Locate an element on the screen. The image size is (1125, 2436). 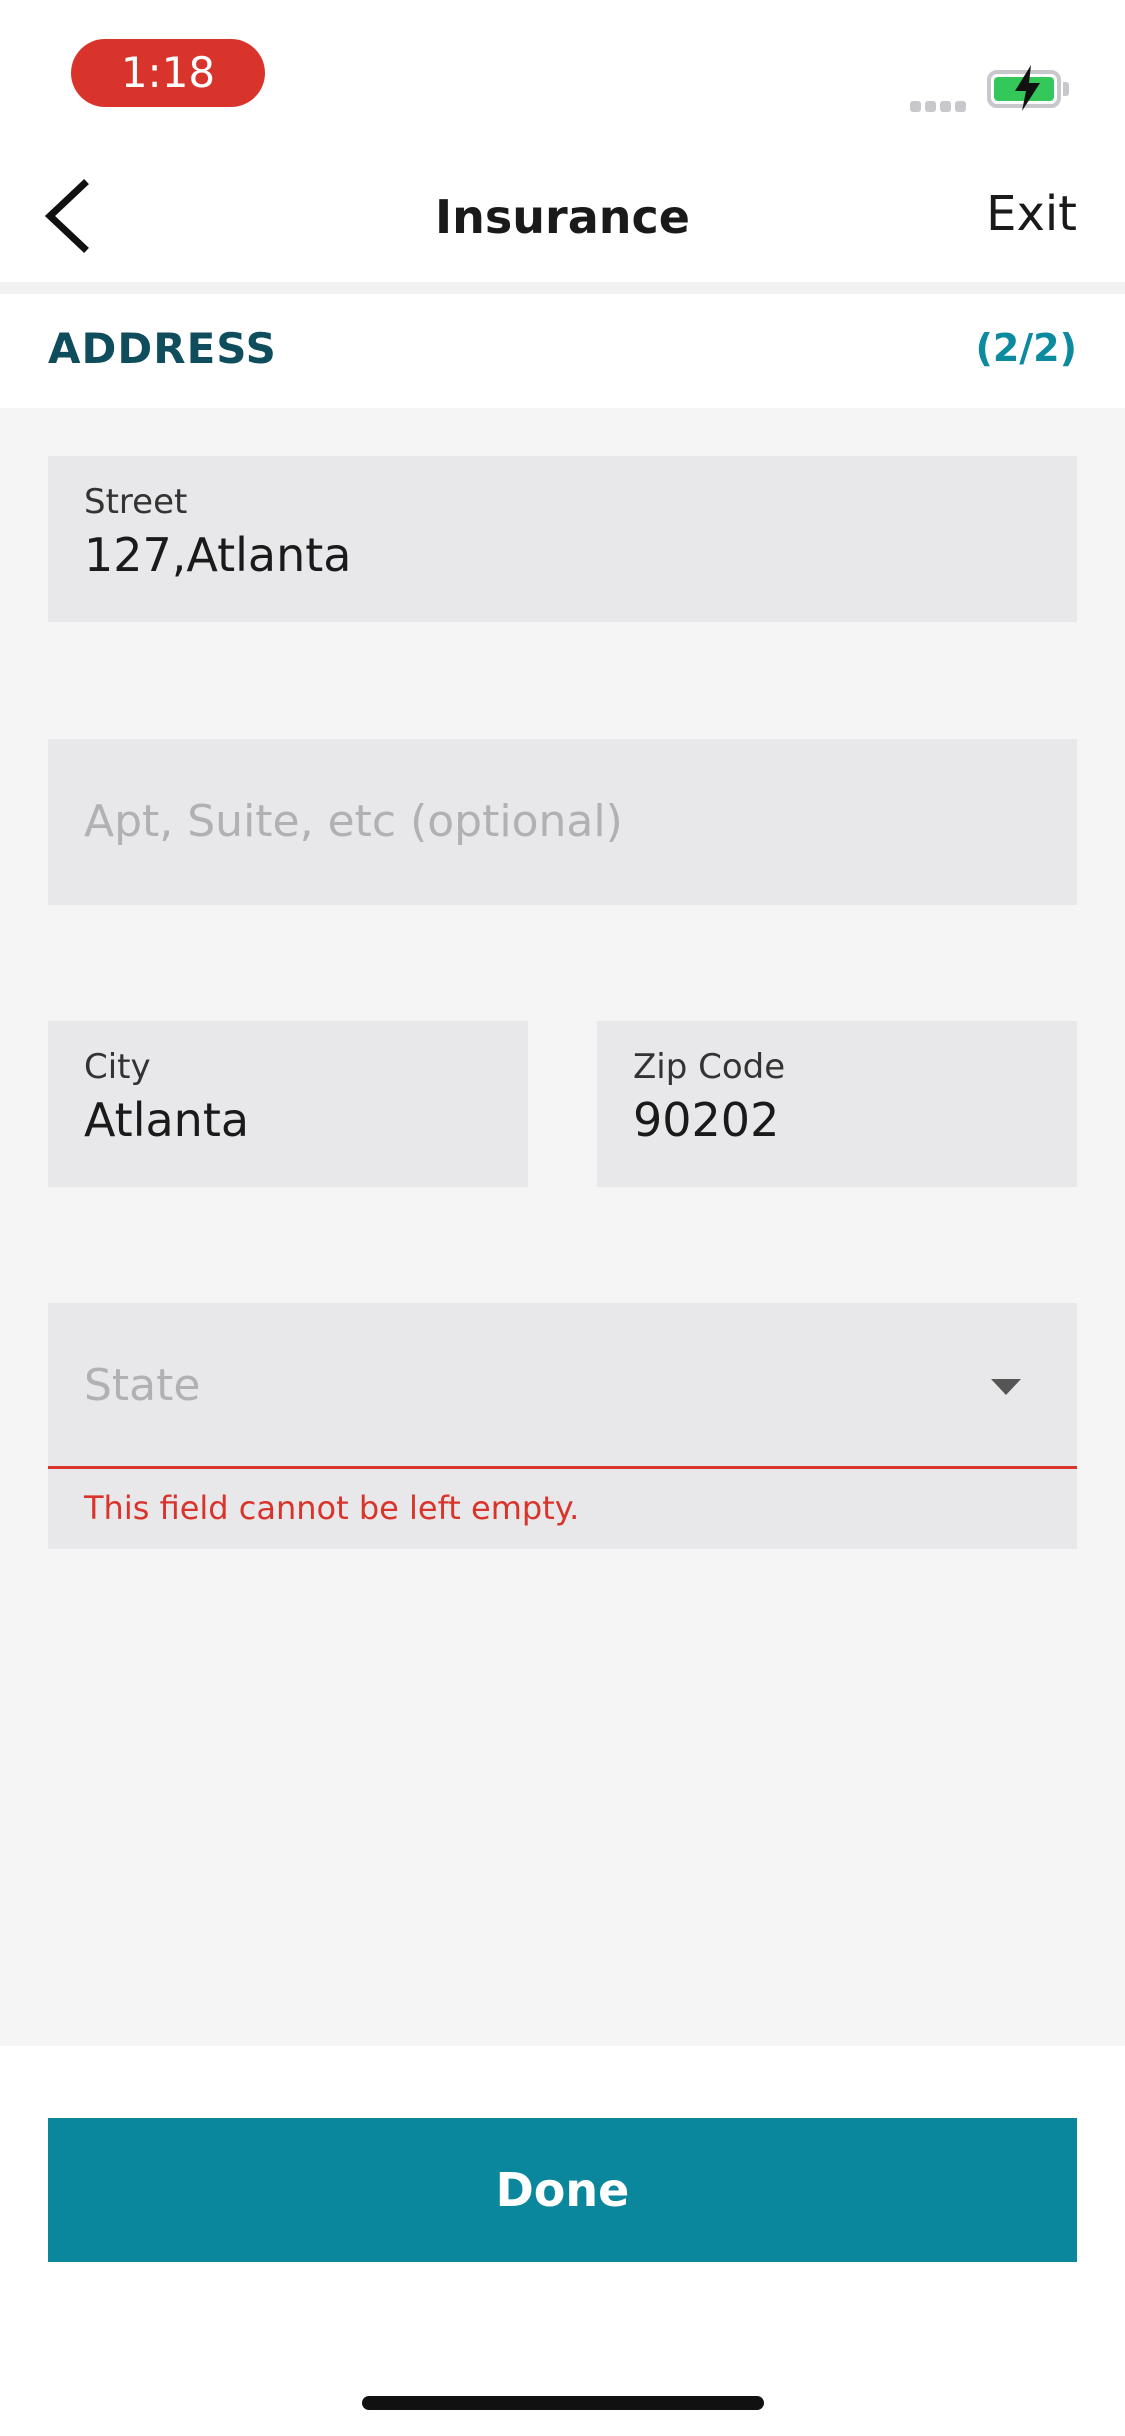
exit-button: Exit is located at coordinates (1031, 214).